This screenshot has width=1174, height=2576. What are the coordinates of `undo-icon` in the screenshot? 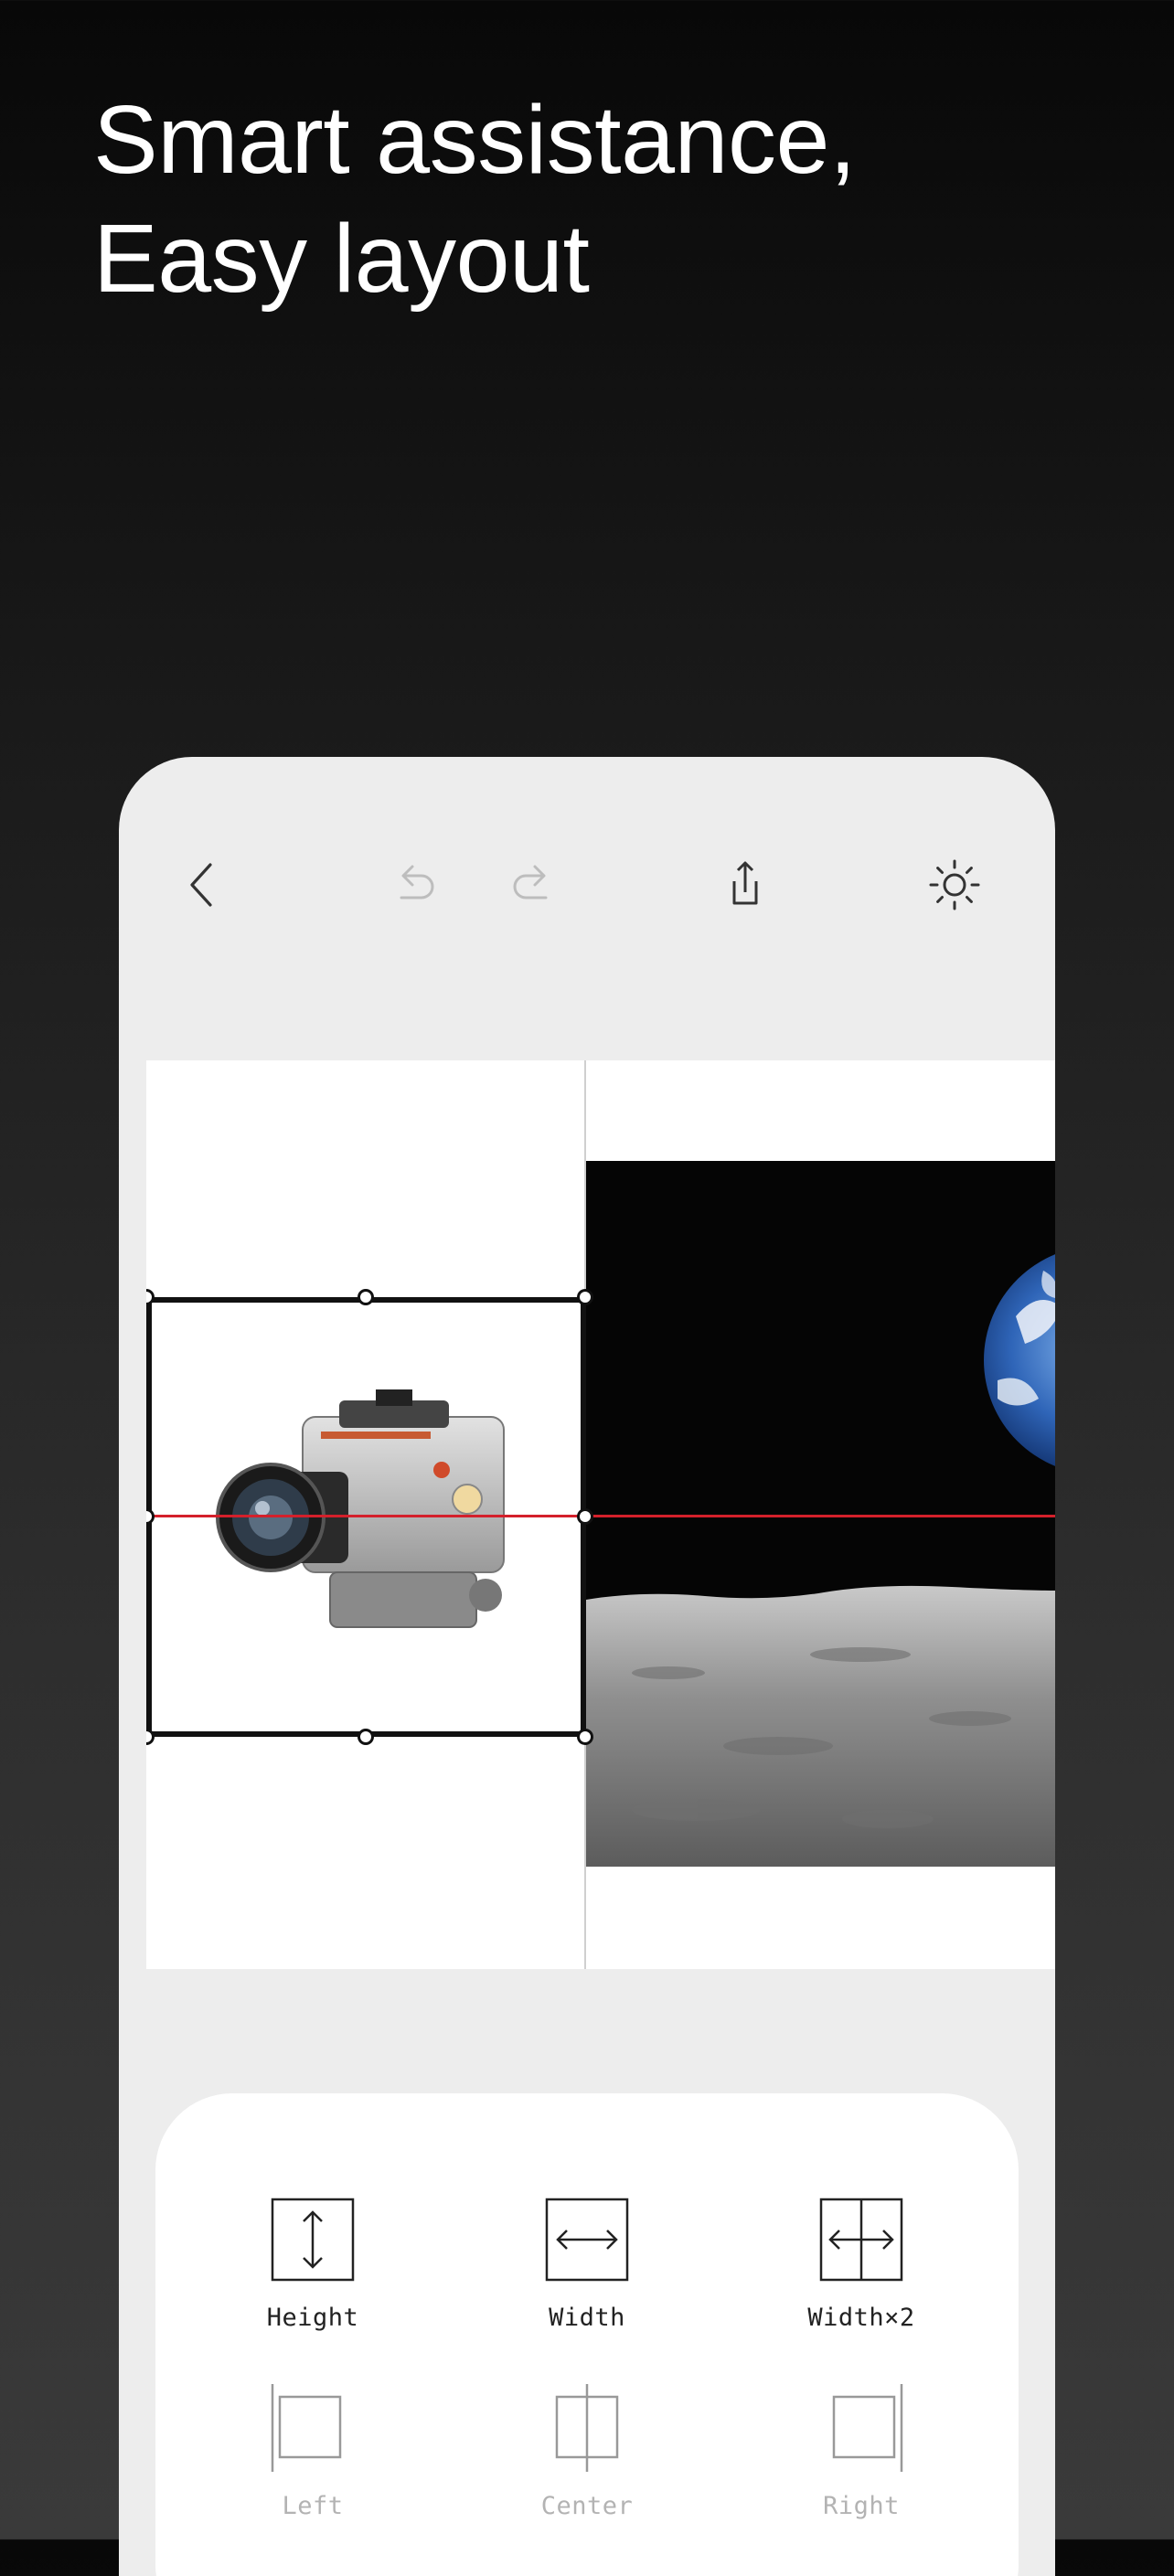 It's located at (417, 882).